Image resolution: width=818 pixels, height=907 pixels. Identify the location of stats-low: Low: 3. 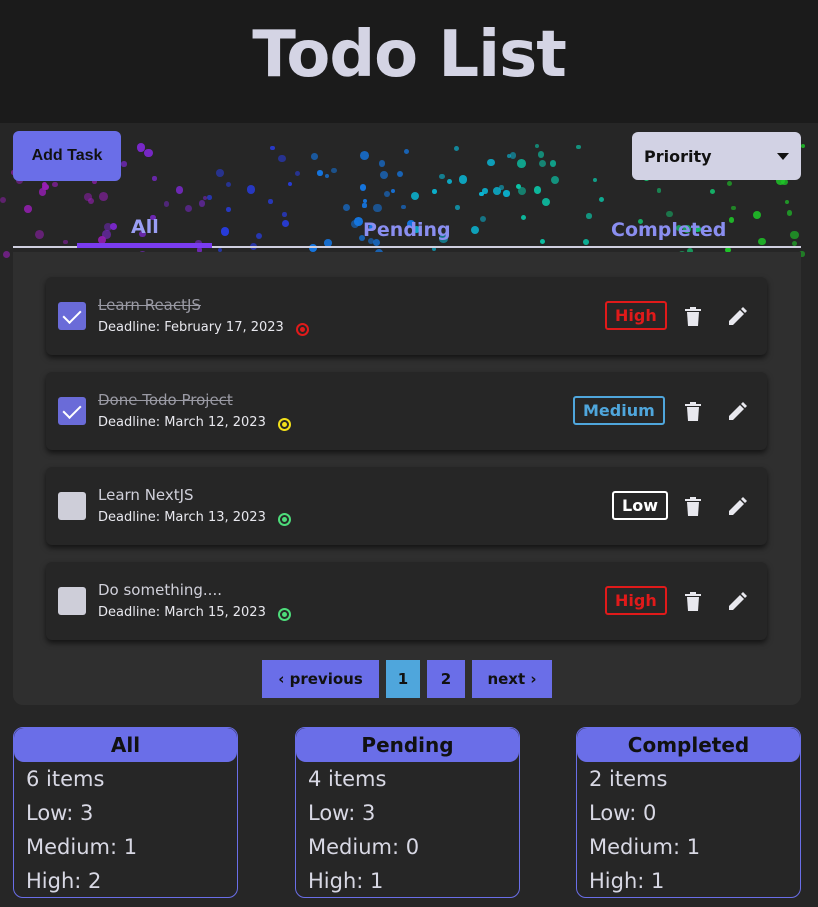
(342, 813).